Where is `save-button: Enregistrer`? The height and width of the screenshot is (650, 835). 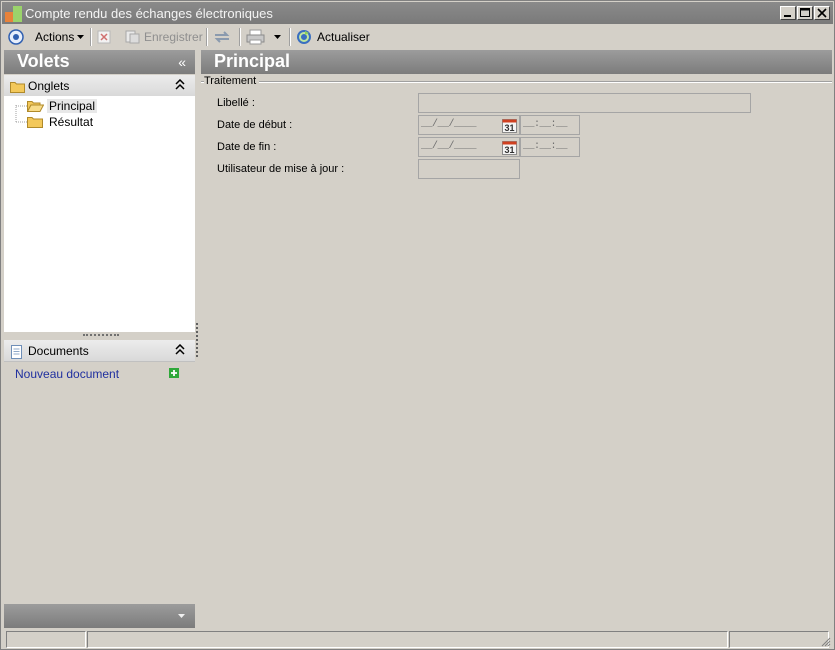 save-button: Enregistrer is located at coordinates (163, 37).